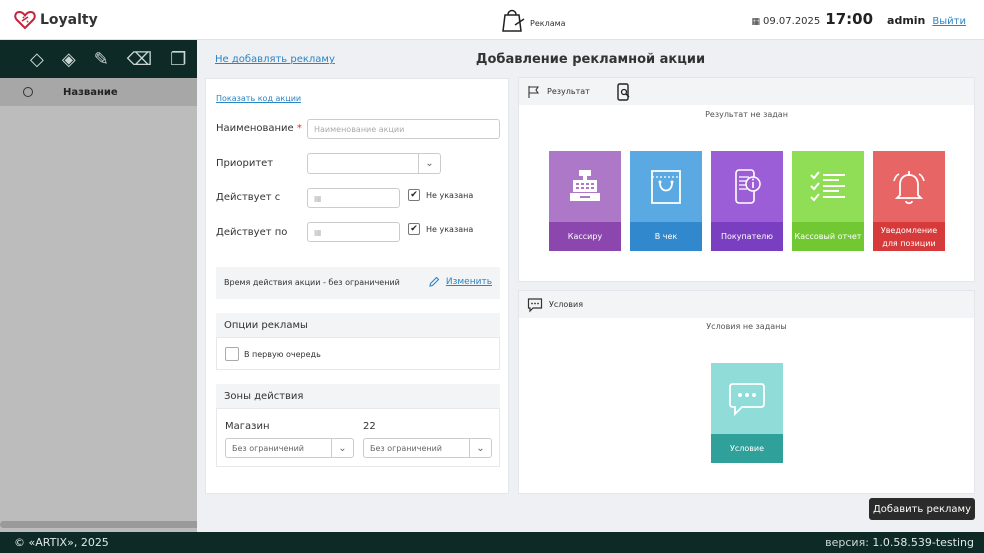  Describe the element at coordinates (548, 23) in the screenshot. I see `section-name: Реклама` at that location.